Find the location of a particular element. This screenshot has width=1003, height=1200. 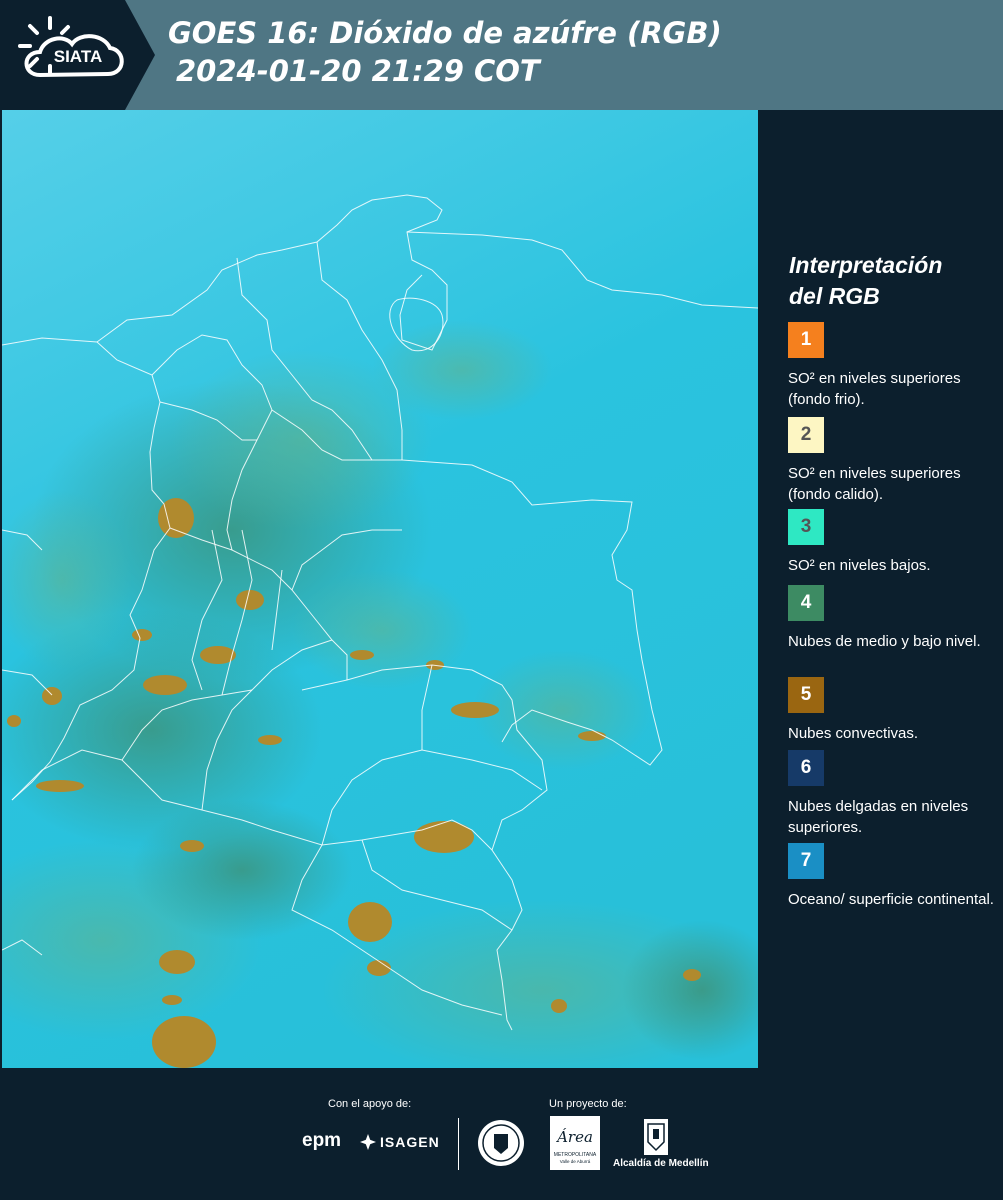

svg-text: Área is located at coordinates (574, 1137).